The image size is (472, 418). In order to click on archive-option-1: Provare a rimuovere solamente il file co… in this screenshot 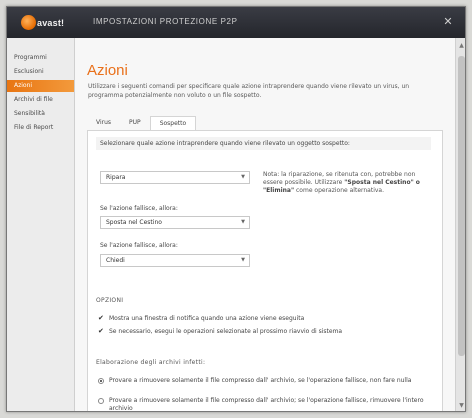, I will do `click(263, 381)`.